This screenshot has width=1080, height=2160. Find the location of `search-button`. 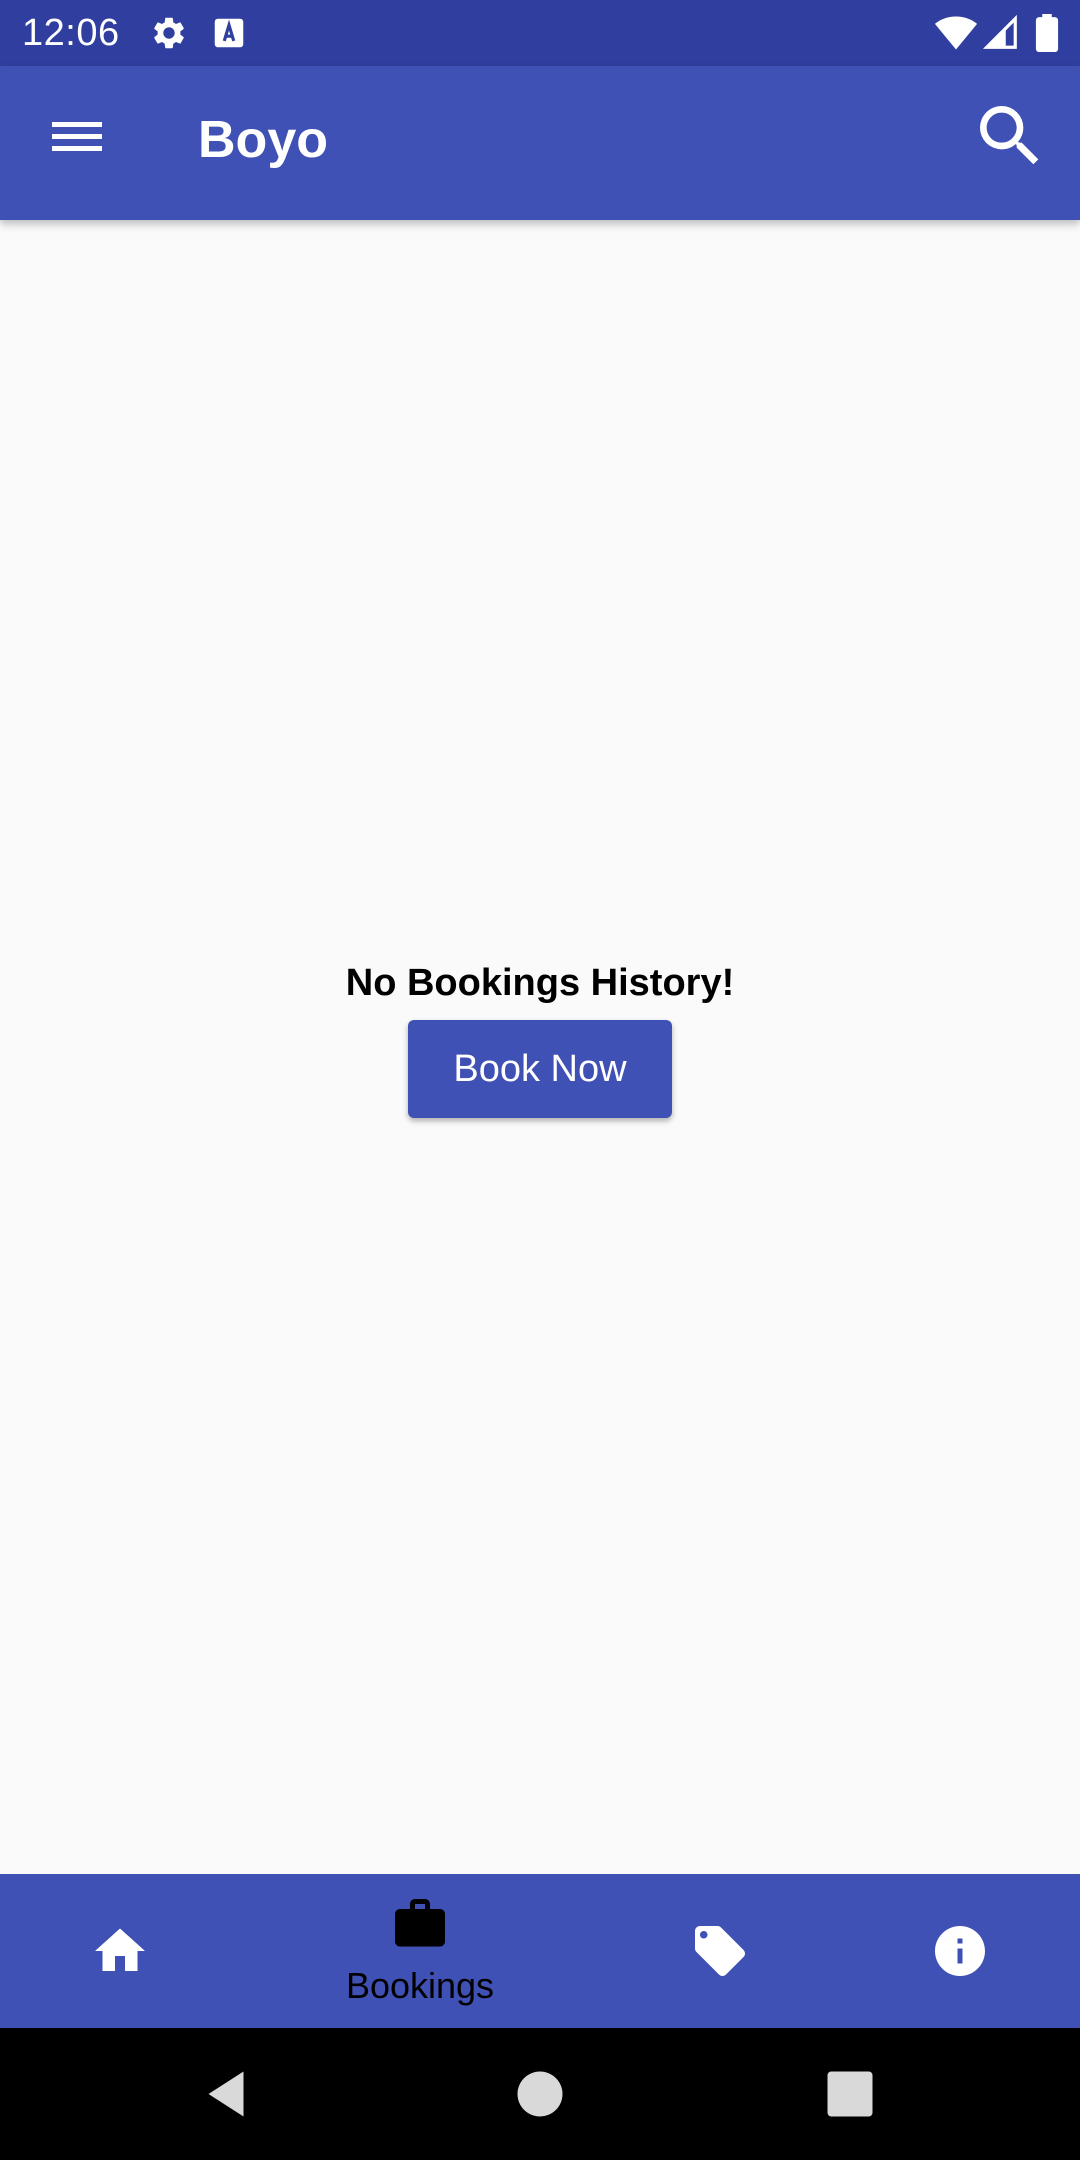

search-button is located at coordinates (1010, 136).